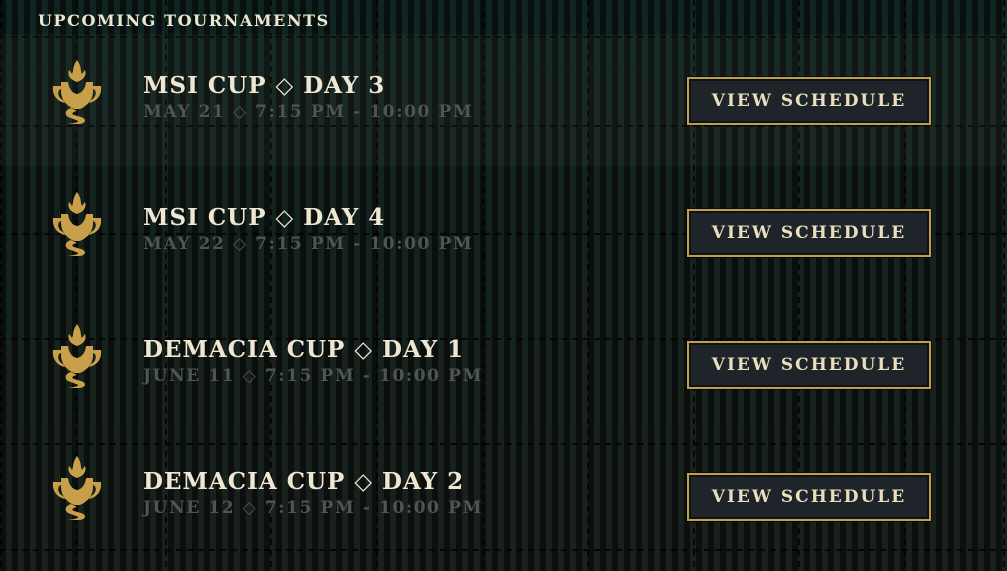 The image size is (1007, 571). I want to click on tournament-schedule: MAY 22 ◇ 7:15 PM - 10:00 PM, so click(308, 244).